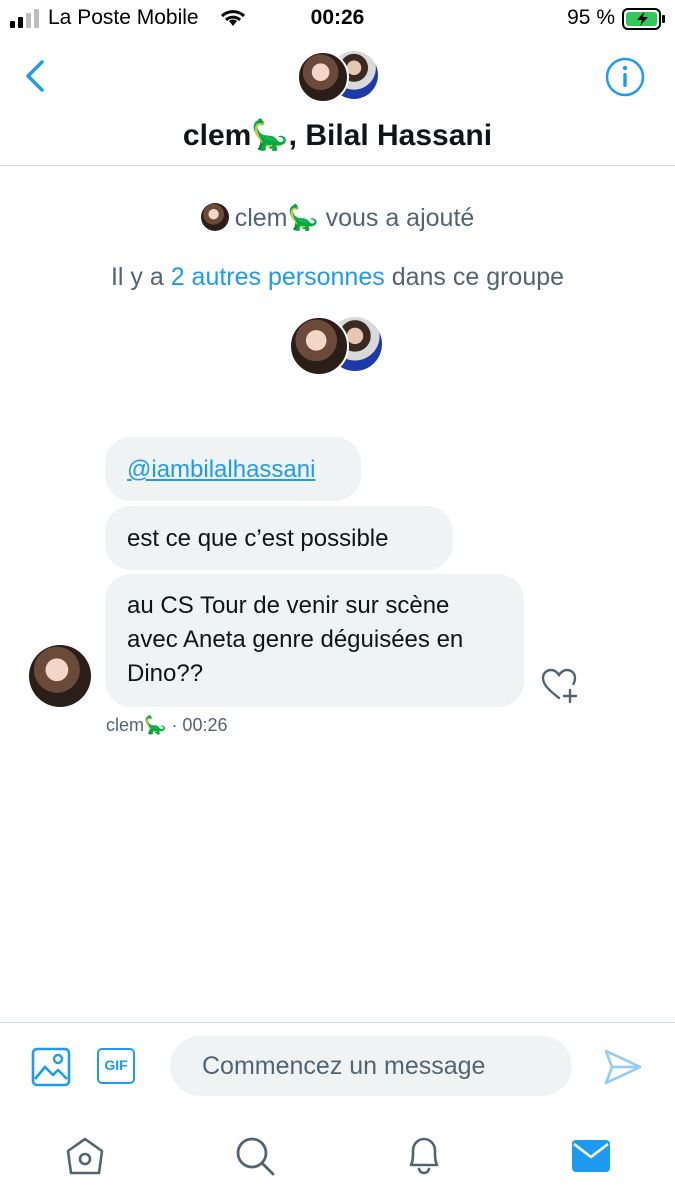 This screenshot has width=675, height=1200. What do you see at coordinates (337, 20) in the screenshot?
I see `status-bar: La Poste Mobile 00:26 95 %` at bounding box center [337, 20].